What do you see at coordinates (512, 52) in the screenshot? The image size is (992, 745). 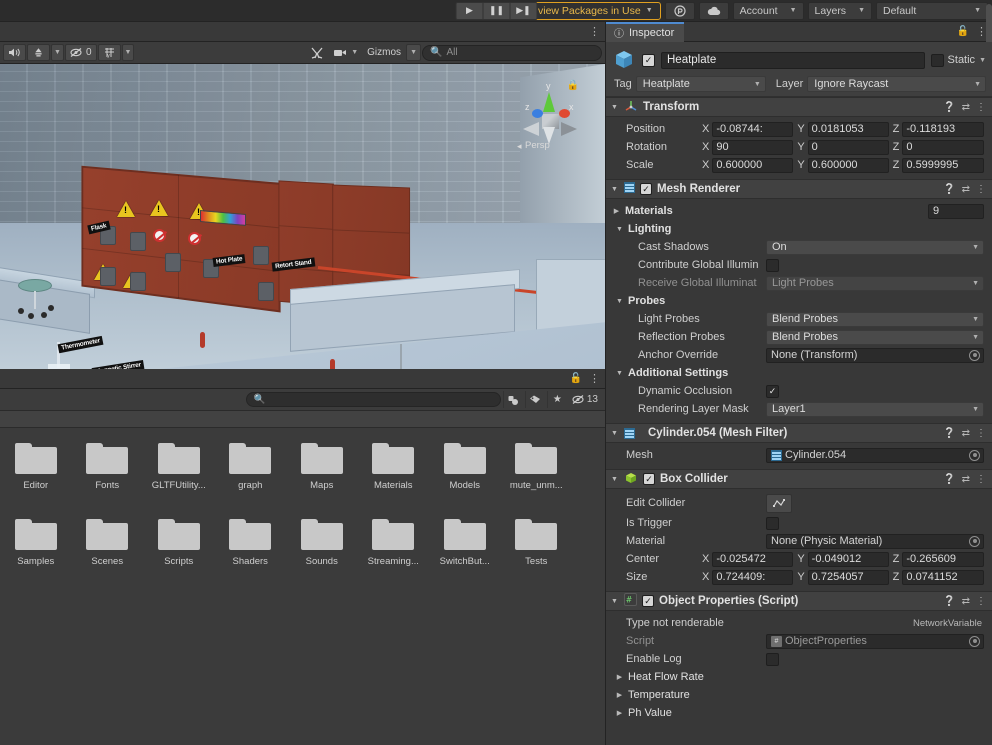 I see `scene-search-input: 🔍 All` at bounding box center [512, 52].